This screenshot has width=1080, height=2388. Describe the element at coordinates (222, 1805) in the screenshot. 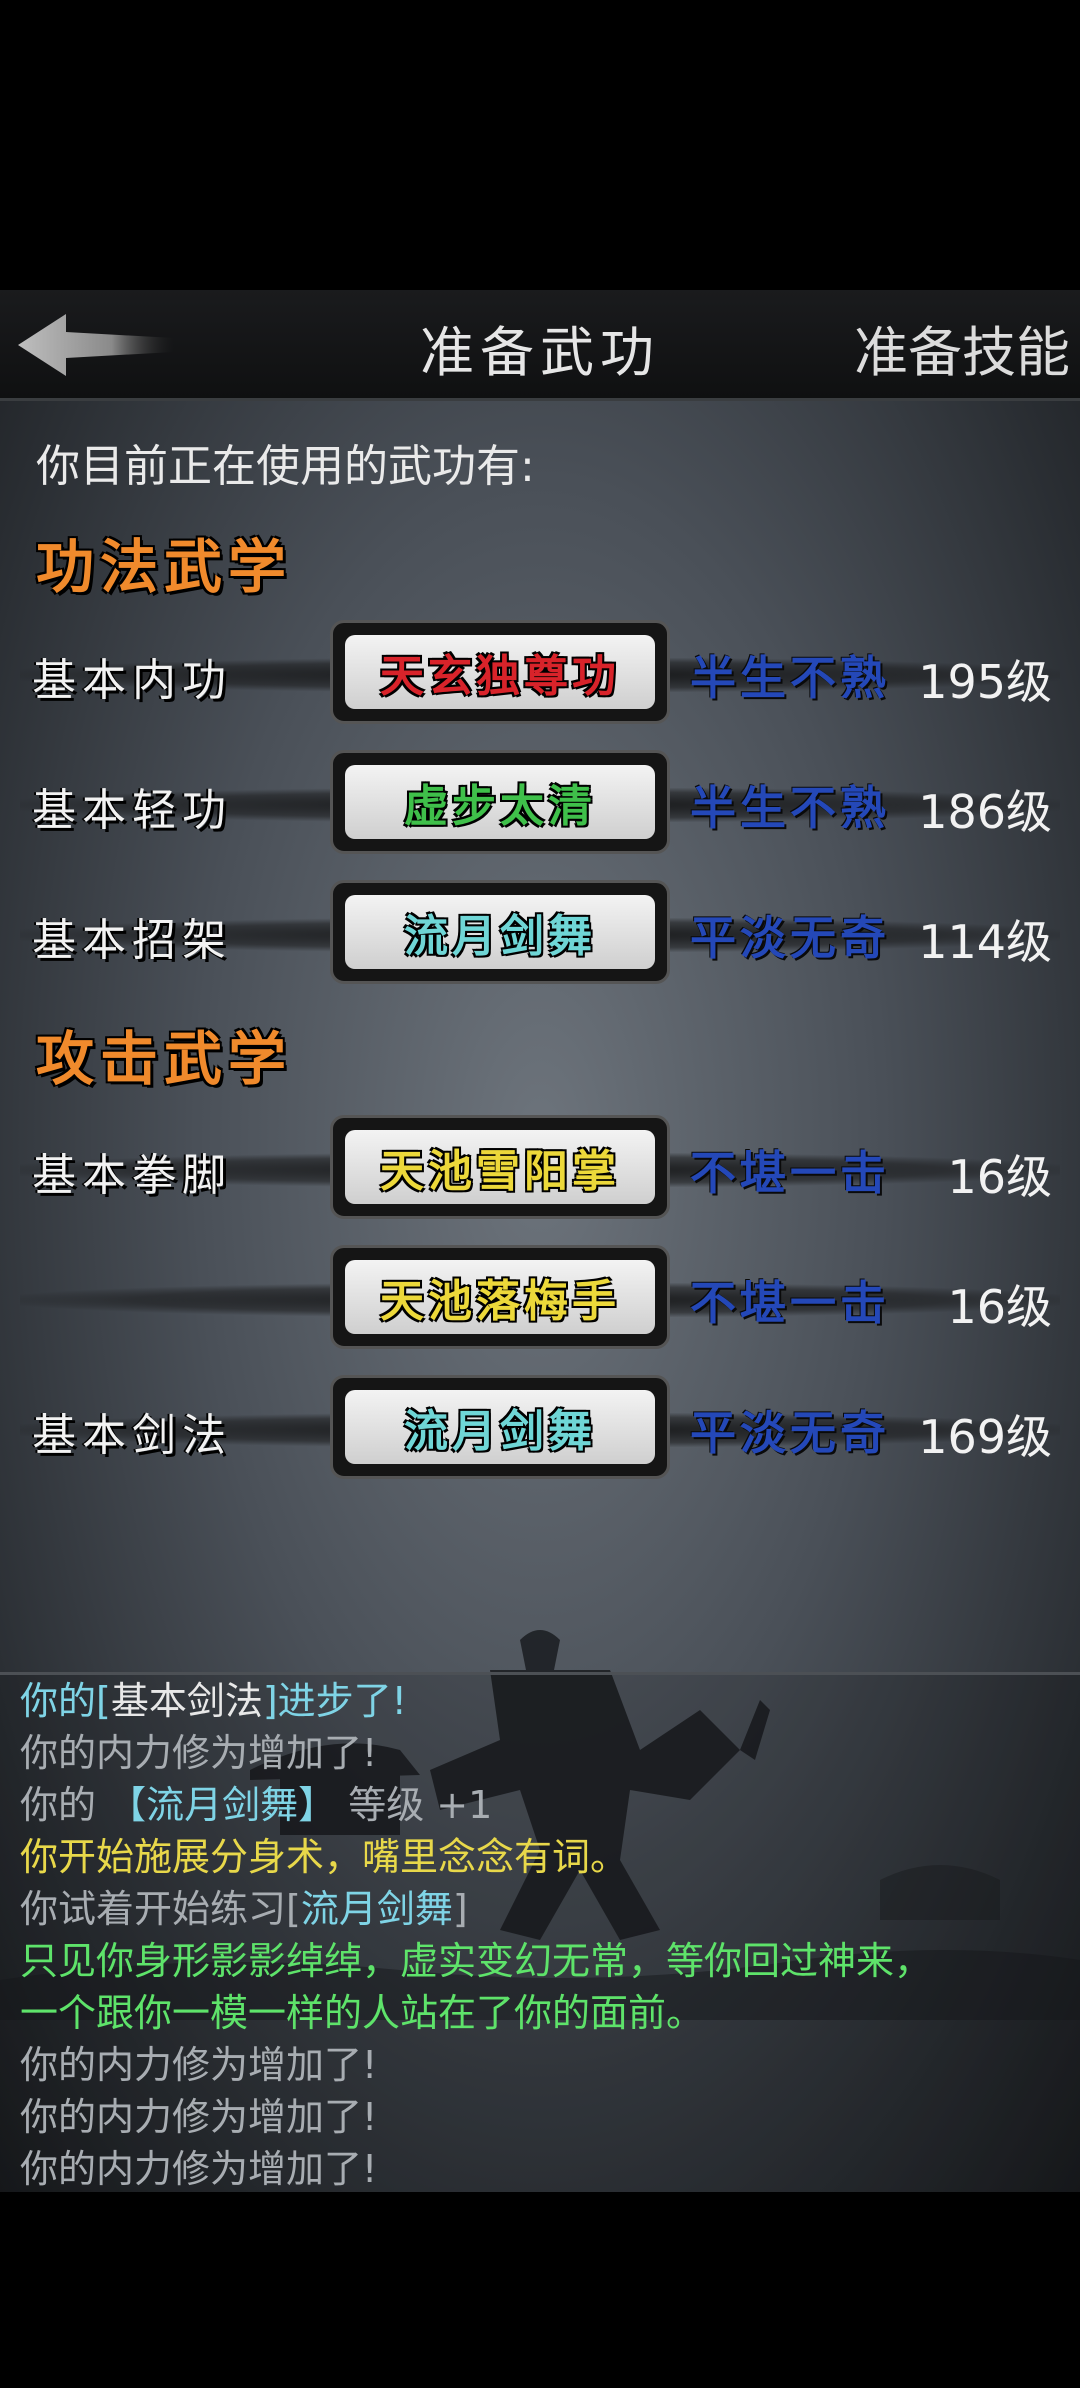

I see `log-segment: 【流月剑舞】` at that location.